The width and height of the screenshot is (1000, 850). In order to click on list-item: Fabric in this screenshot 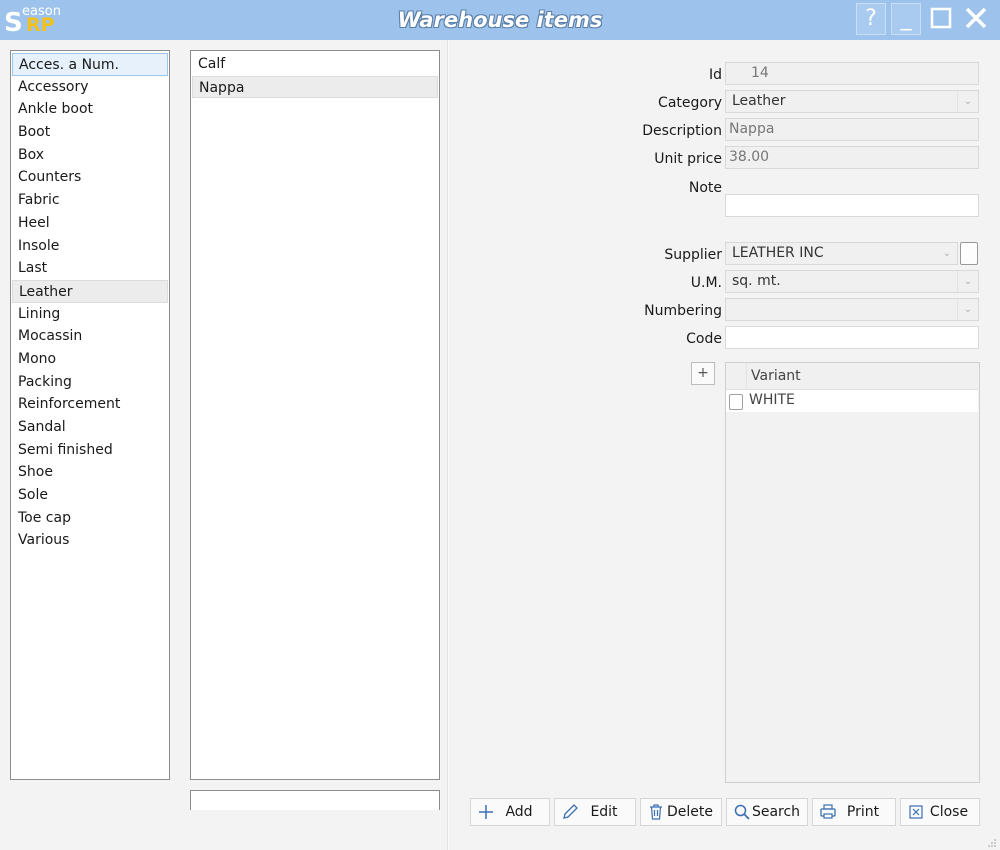, I will do `click(90, 200)`.